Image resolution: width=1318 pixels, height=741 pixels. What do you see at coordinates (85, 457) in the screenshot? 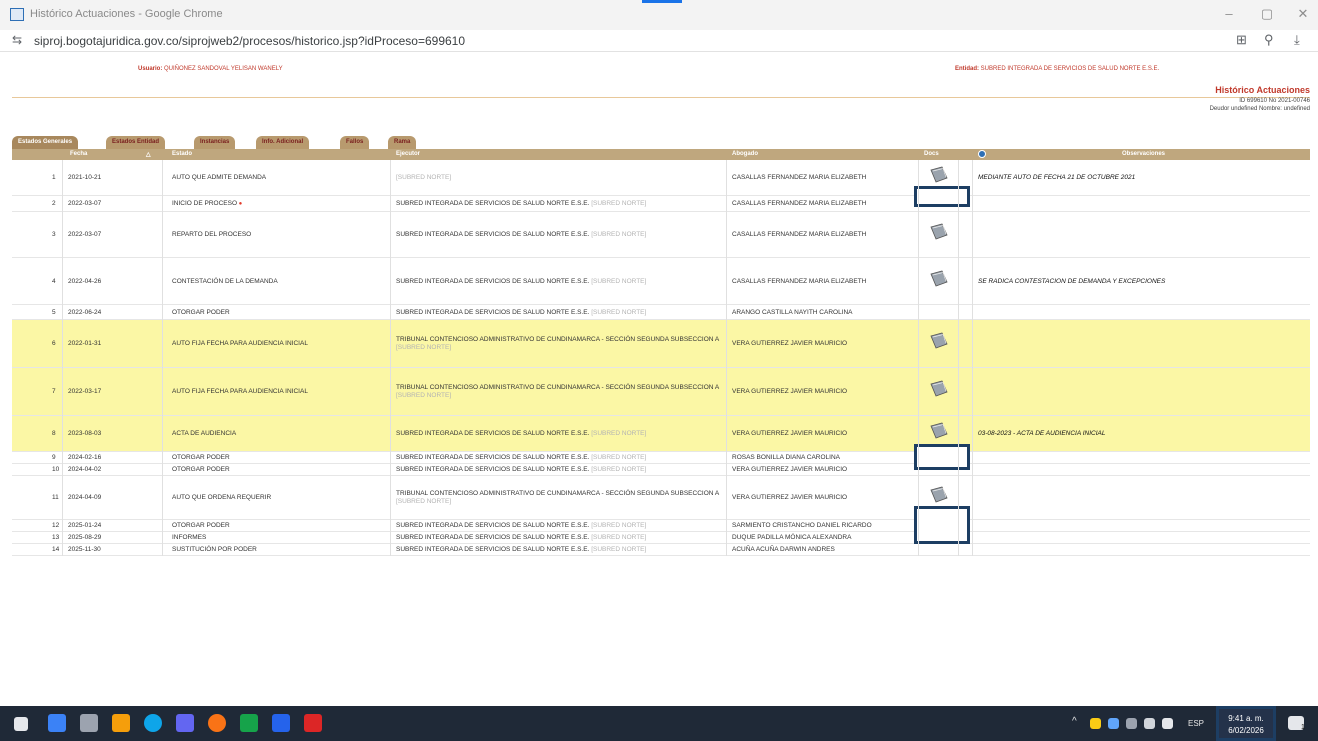
I see `row-date: 2024-02-16` at bounding box center [85, 457].